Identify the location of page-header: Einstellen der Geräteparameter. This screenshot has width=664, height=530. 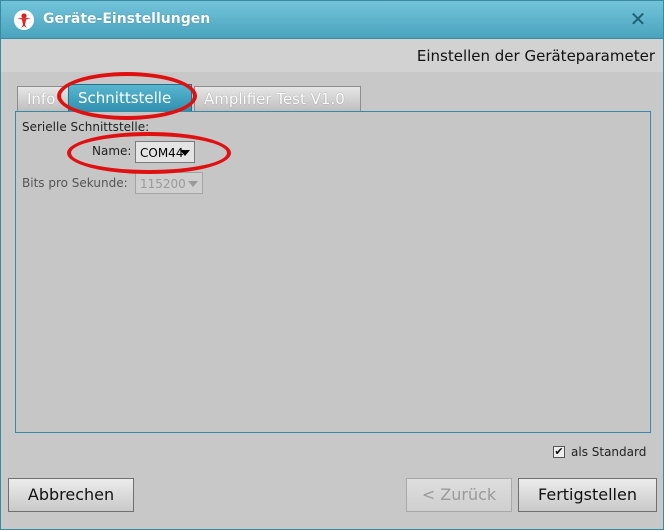
(332, 55).